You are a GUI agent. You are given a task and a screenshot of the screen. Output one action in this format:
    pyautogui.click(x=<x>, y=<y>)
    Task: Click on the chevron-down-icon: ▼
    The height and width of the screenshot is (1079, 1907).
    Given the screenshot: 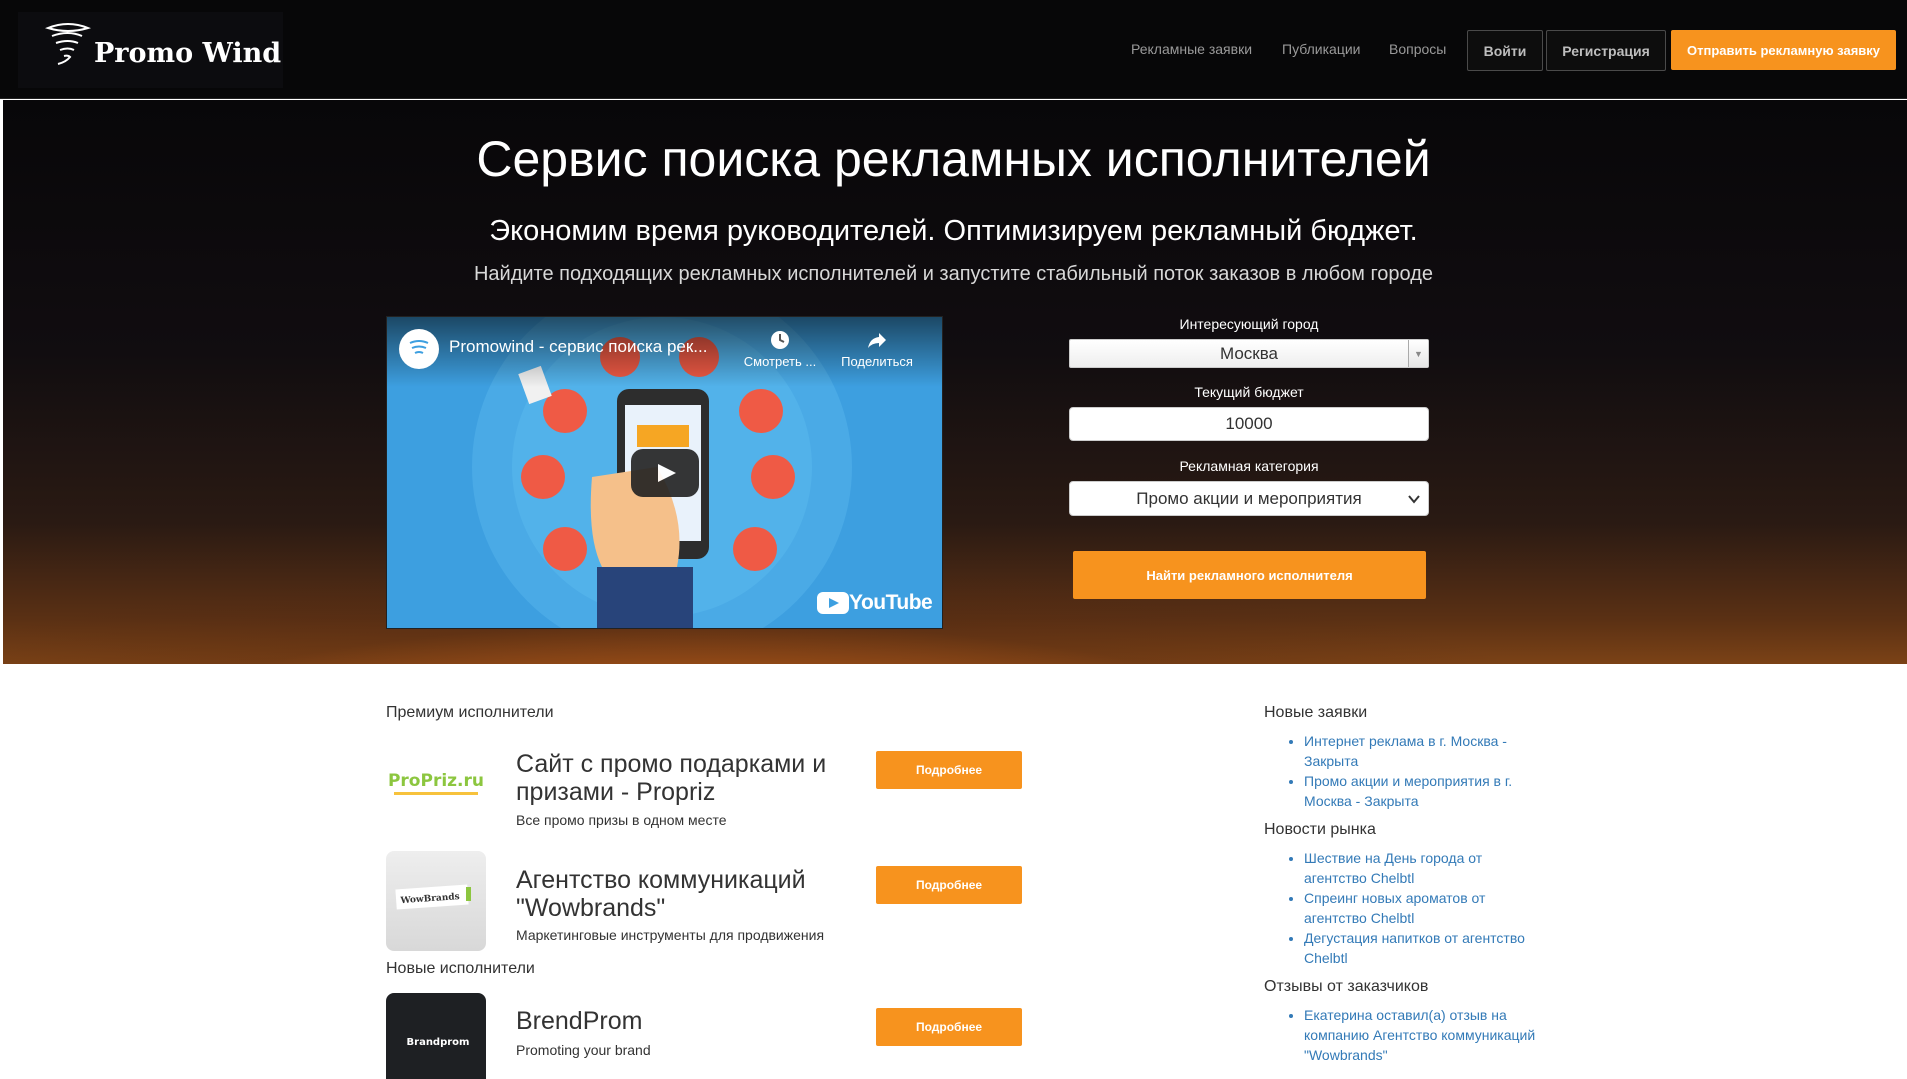 What is the action you would take?
    pyautogui.click(x=1418, y=353)
    